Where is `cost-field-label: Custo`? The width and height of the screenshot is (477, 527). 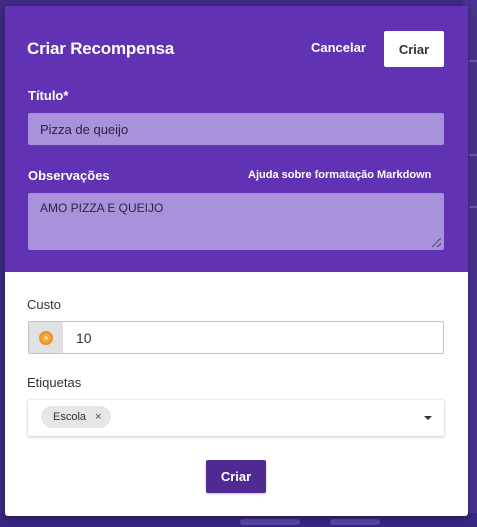 cost-field-label: Custo is located at coordinates (44, 304).